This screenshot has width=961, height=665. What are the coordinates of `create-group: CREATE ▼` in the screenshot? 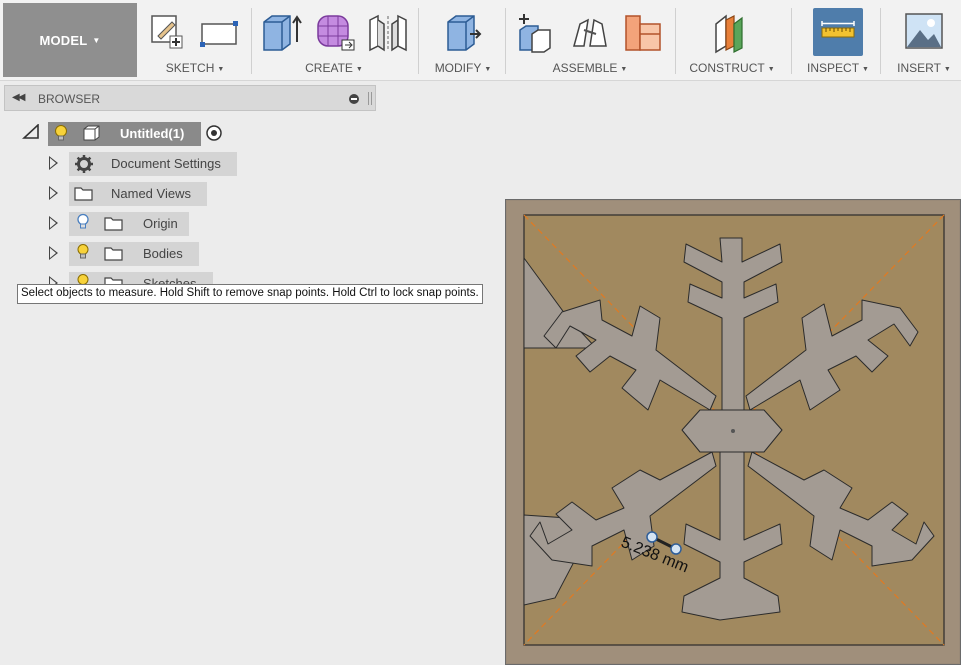 It's located at (334, 40).